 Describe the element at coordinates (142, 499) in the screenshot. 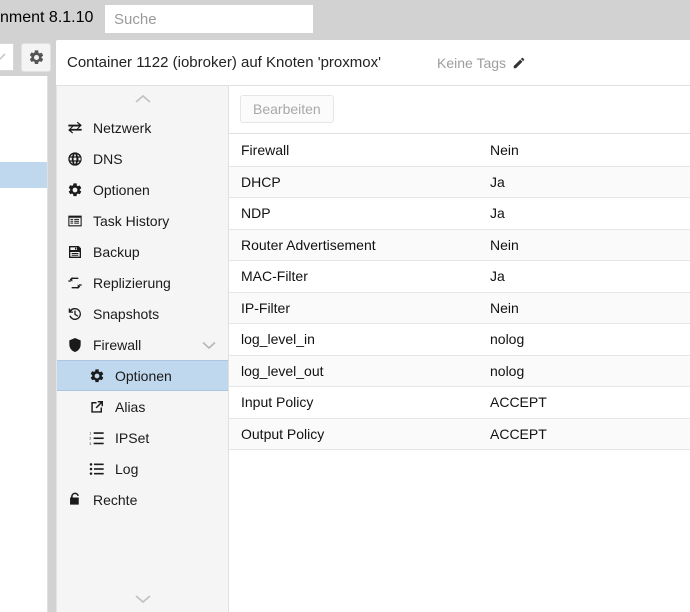

I see `sidebar-item-rechte: Rechte` at that location.